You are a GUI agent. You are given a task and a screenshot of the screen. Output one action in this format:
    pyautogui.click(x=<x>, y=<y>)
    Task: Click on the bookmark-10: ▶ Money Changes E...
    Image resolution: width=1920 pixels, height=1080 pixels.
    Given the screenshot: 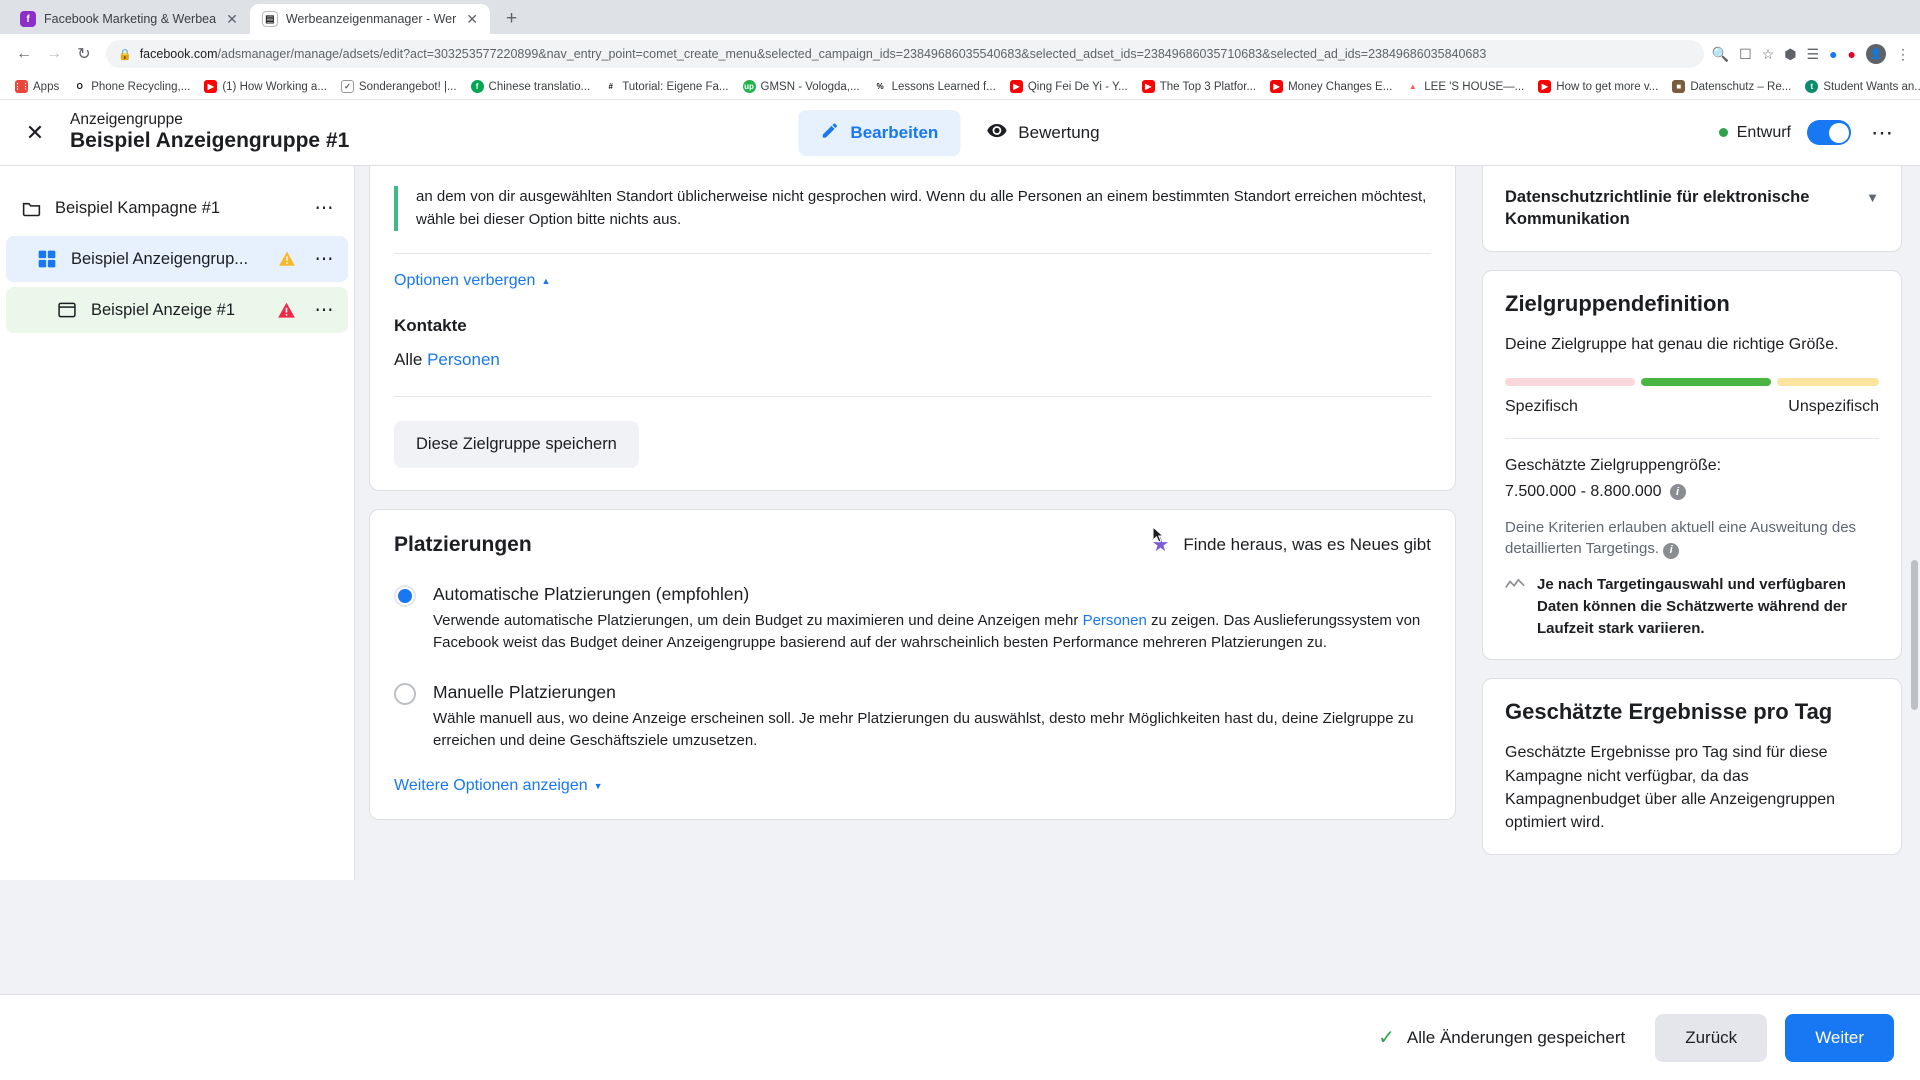 What is the action you would take?
    pyautogui.click(x=1331, y=86)
    